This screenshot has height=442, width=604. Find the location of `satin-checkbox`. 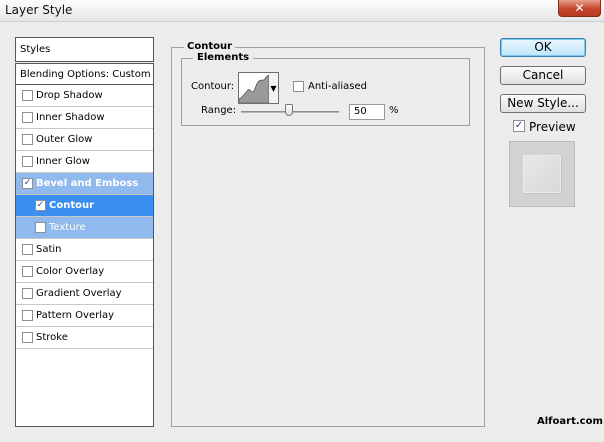

satin-checkbox is located at coordinates (27, 249).